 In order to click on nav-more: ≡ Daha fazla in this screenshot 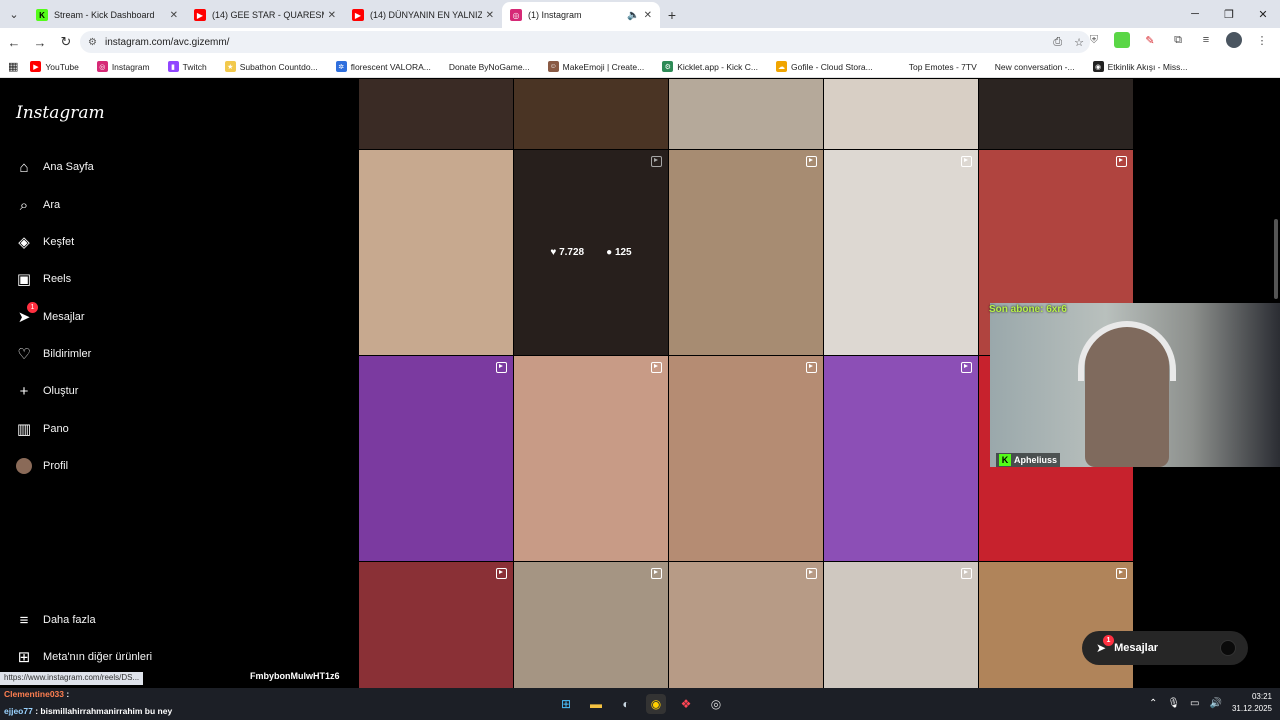, I will do `click(55, 620)`.